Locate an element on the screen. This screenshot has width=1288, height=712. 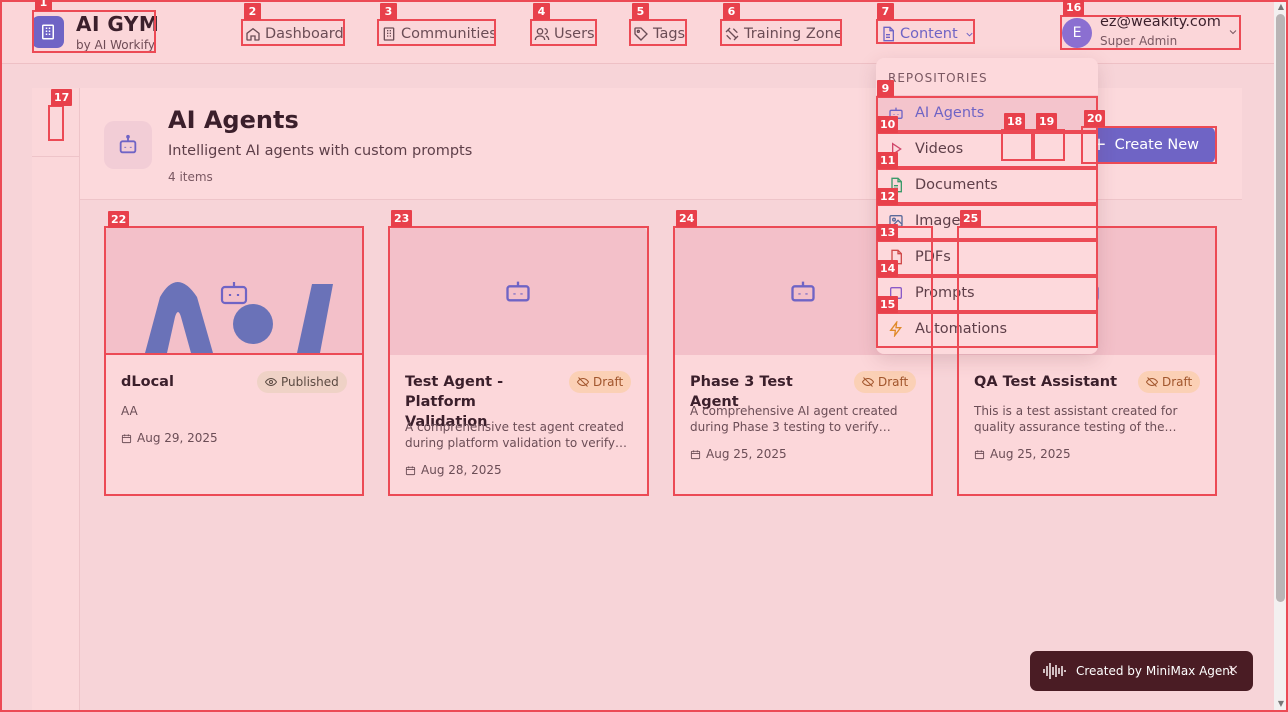
dlocal-logo-image is located at coordinates (239, 317).